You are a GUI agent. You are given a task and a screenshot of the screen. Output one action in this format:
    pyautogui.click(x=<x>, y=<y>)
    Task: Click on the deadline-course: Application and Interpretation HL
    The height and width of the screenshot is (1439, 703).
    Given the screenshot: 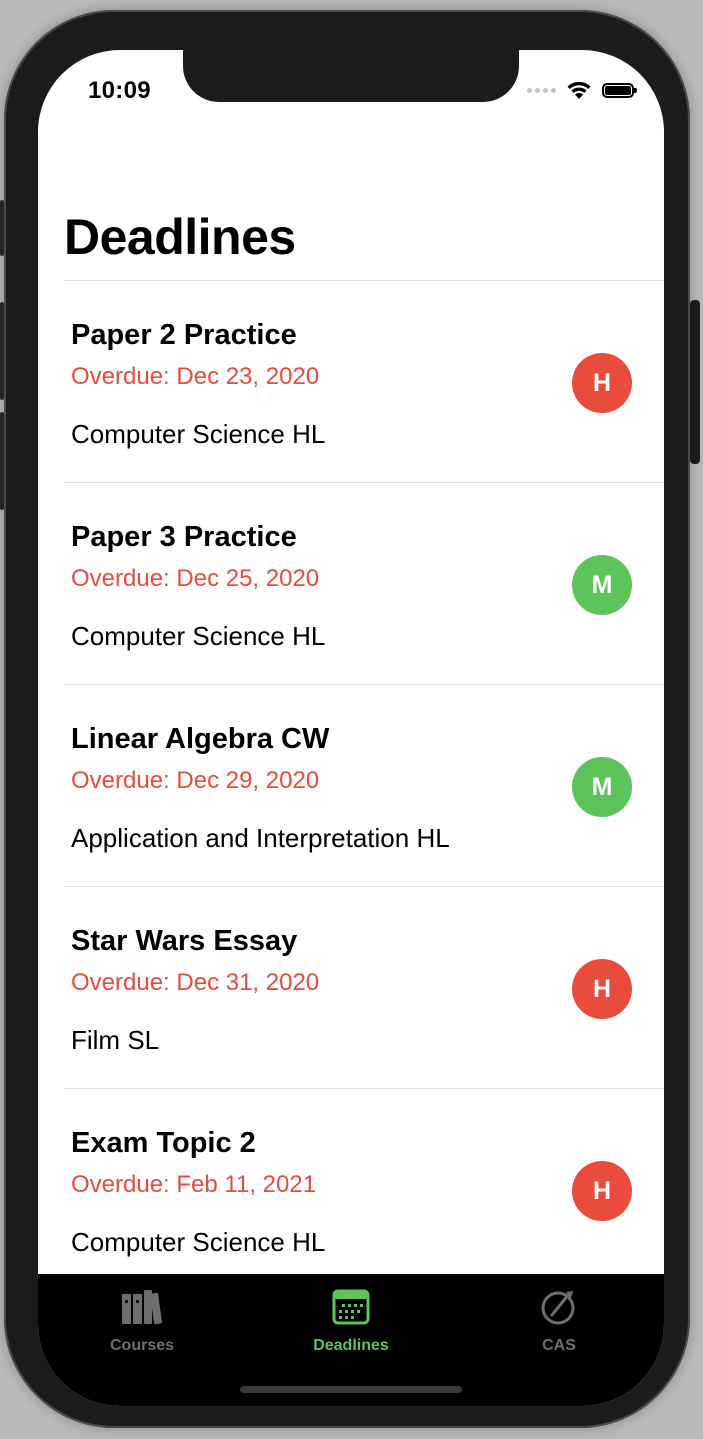 What is the action you would take?
    pyautogui.click(x=260, y=838)
    